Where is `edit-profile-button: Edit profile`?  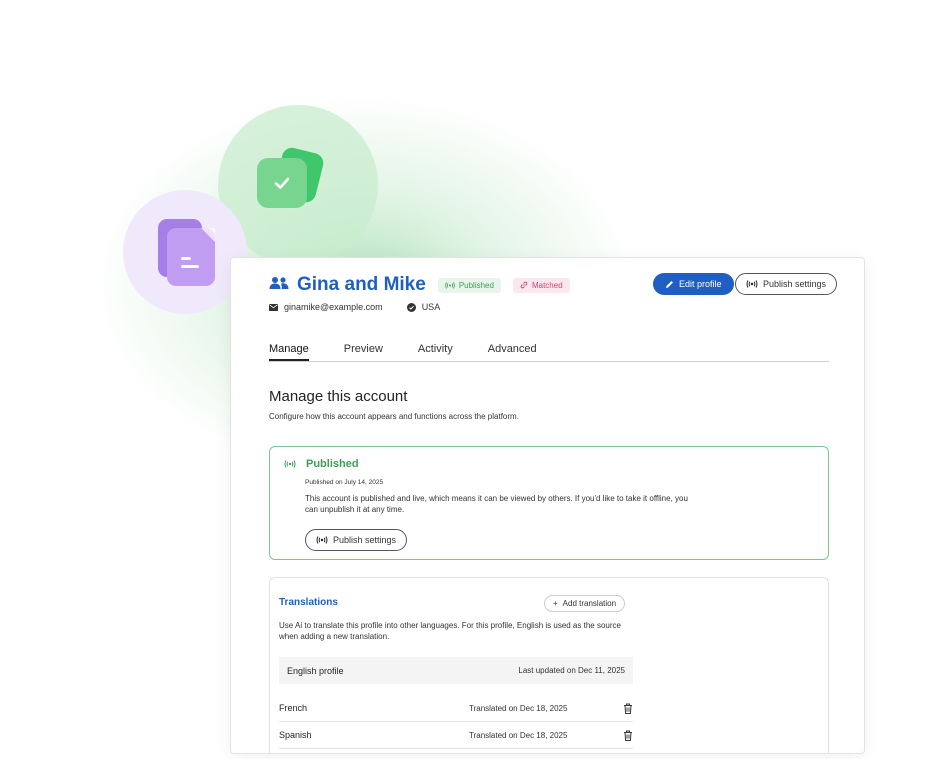
edit-profile-button: Edit profile is located at coordinates (693, 284).